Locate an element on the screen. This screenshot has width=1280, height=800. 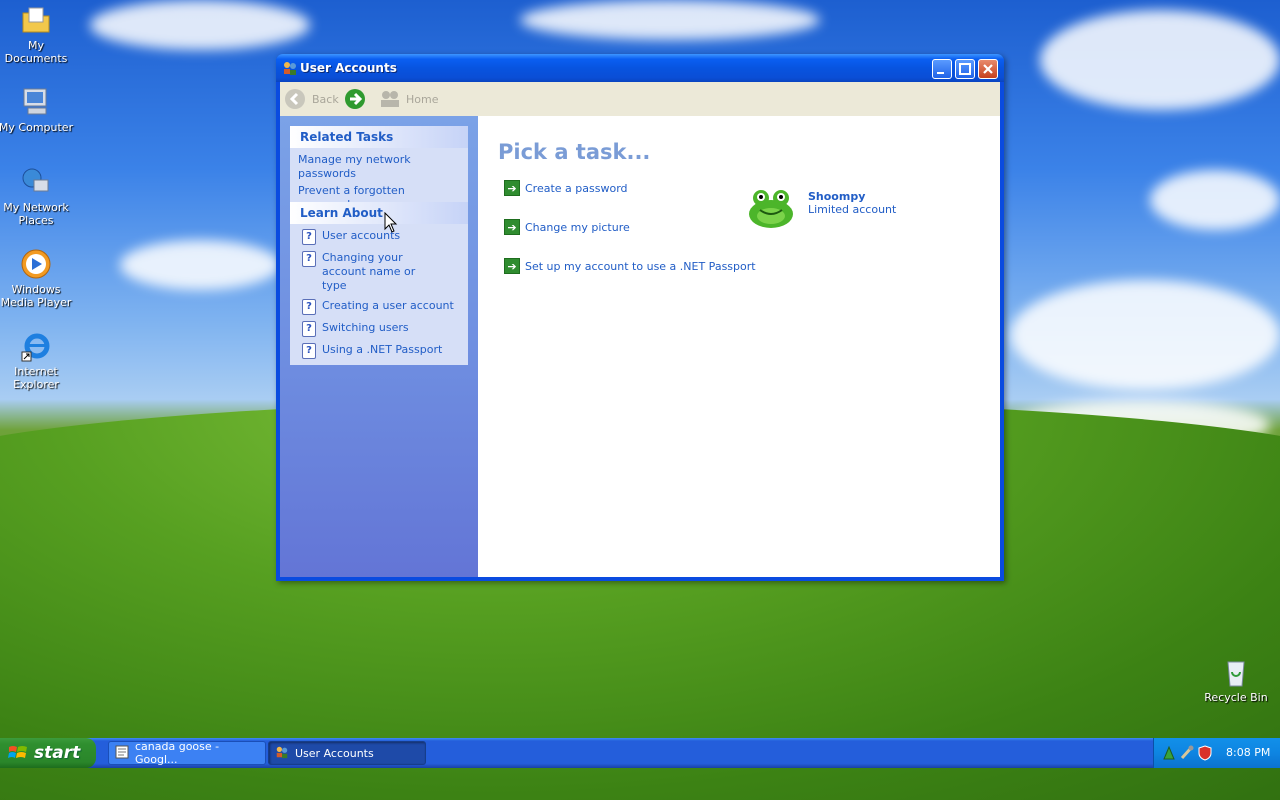
tools-tray-icon is located at coordinates (1187, 754).